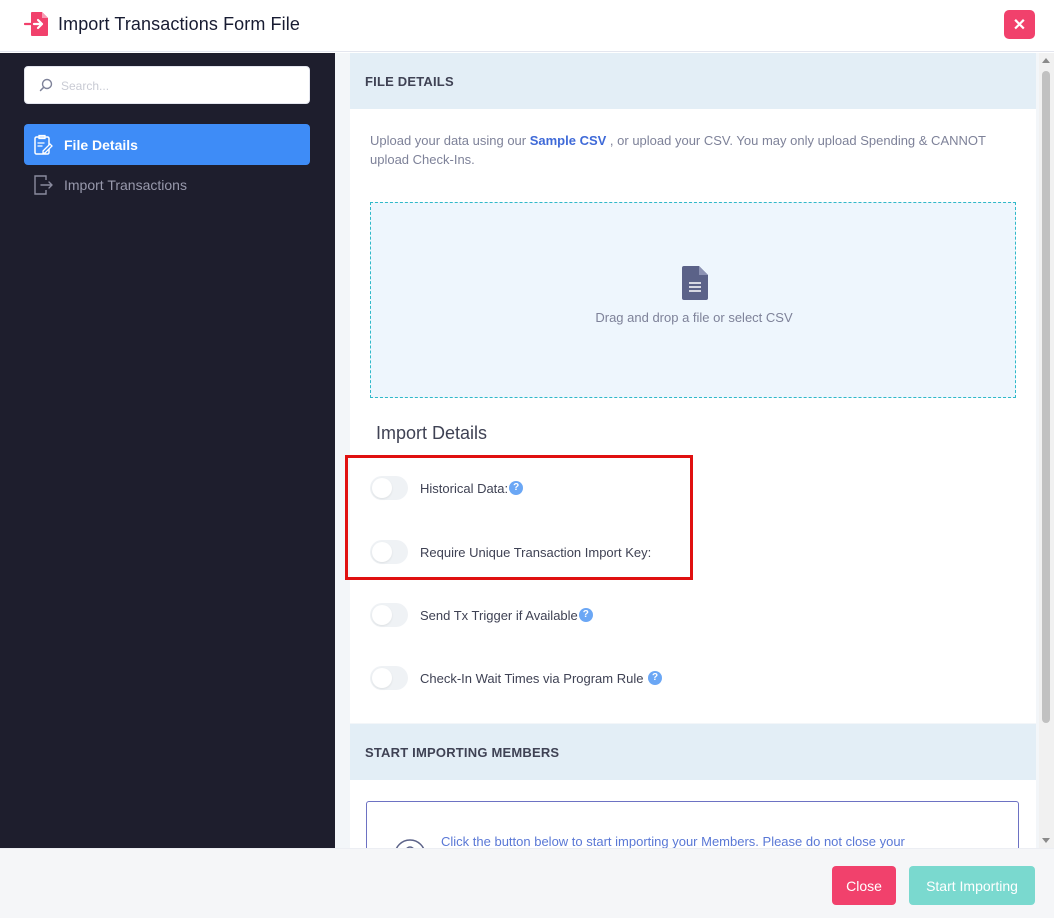 Image resolution: width=1054 pixels, height=918 pixels. What do you see at coordinates (527, 883) in the screenshot?
I see `modal-footer: Close Start Importing` at bounding box center [527, 883].